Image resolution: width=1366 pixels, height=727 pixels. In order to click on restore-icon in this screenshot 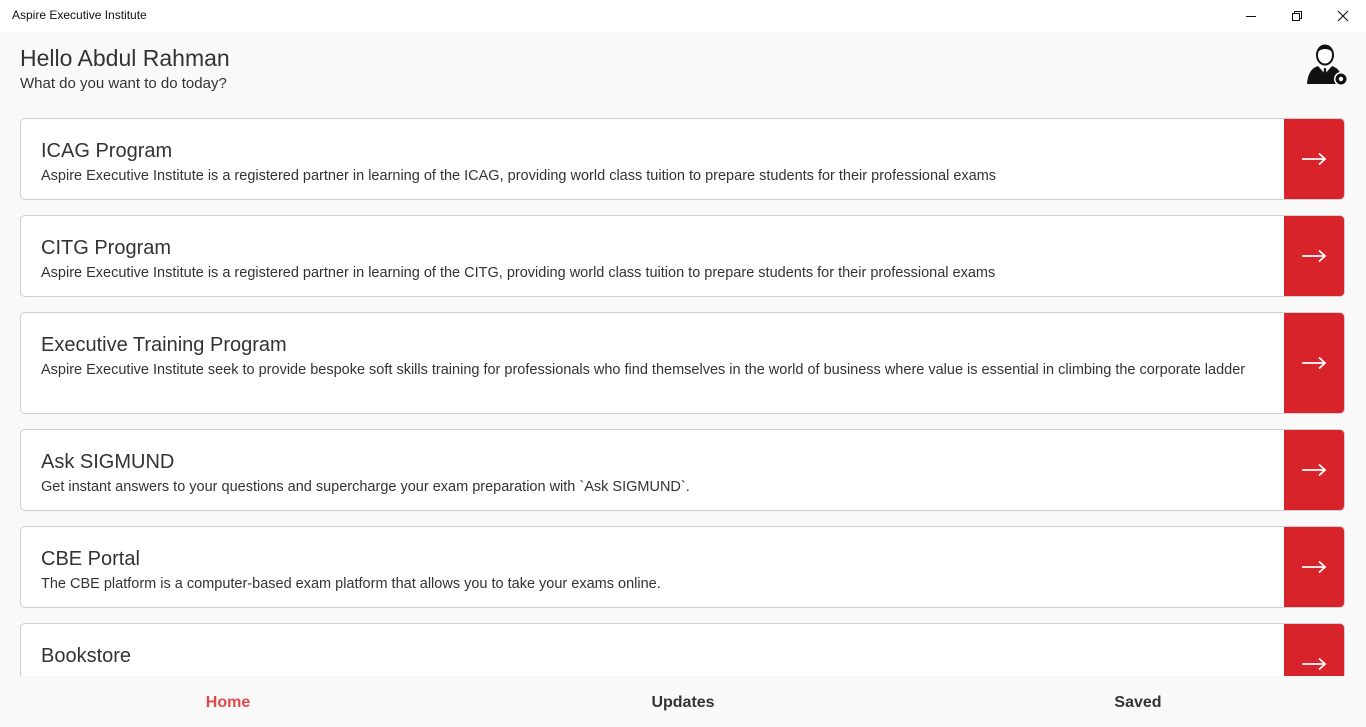, I will do `click(1297, 16)`.